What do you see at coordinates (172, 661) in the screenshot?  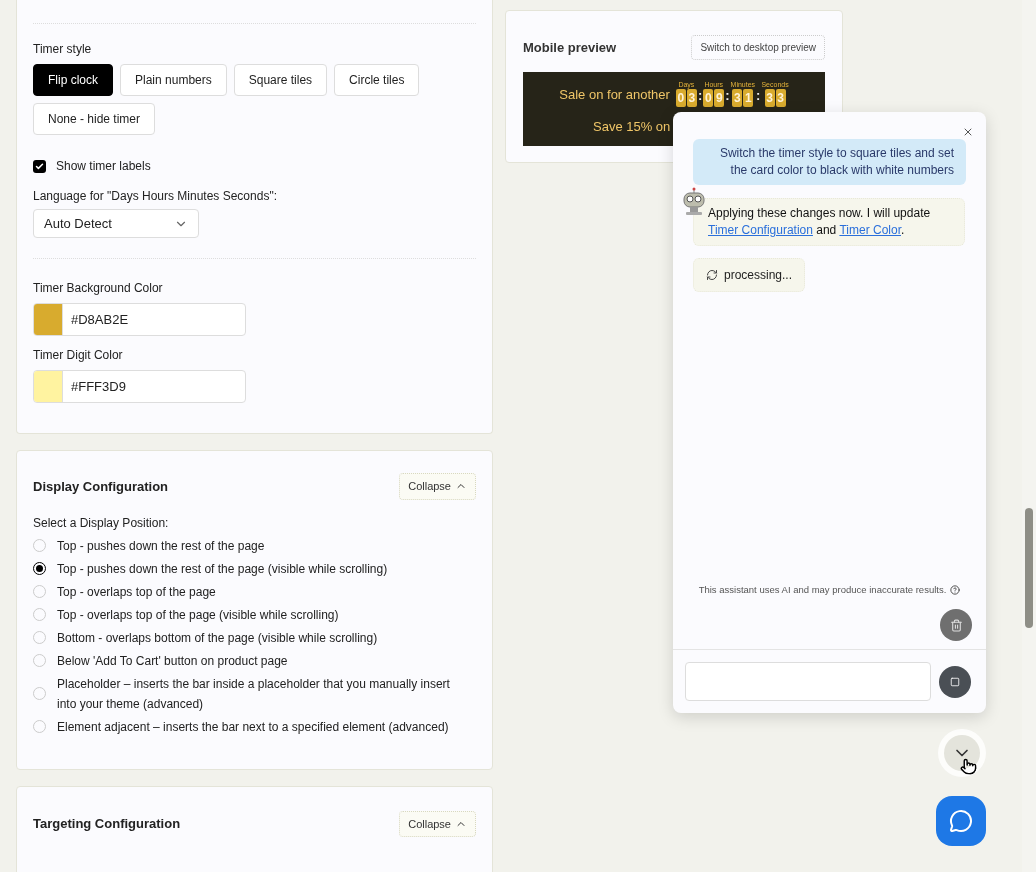 I see `radio-label: Below 'Add To Cart' button on product page` at bounding box center [172, 661].